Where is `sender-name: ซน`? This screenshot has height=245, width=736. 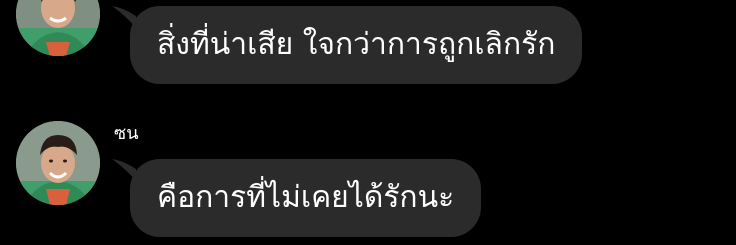
sender-name: ซน is located at coordinates (126, 133).